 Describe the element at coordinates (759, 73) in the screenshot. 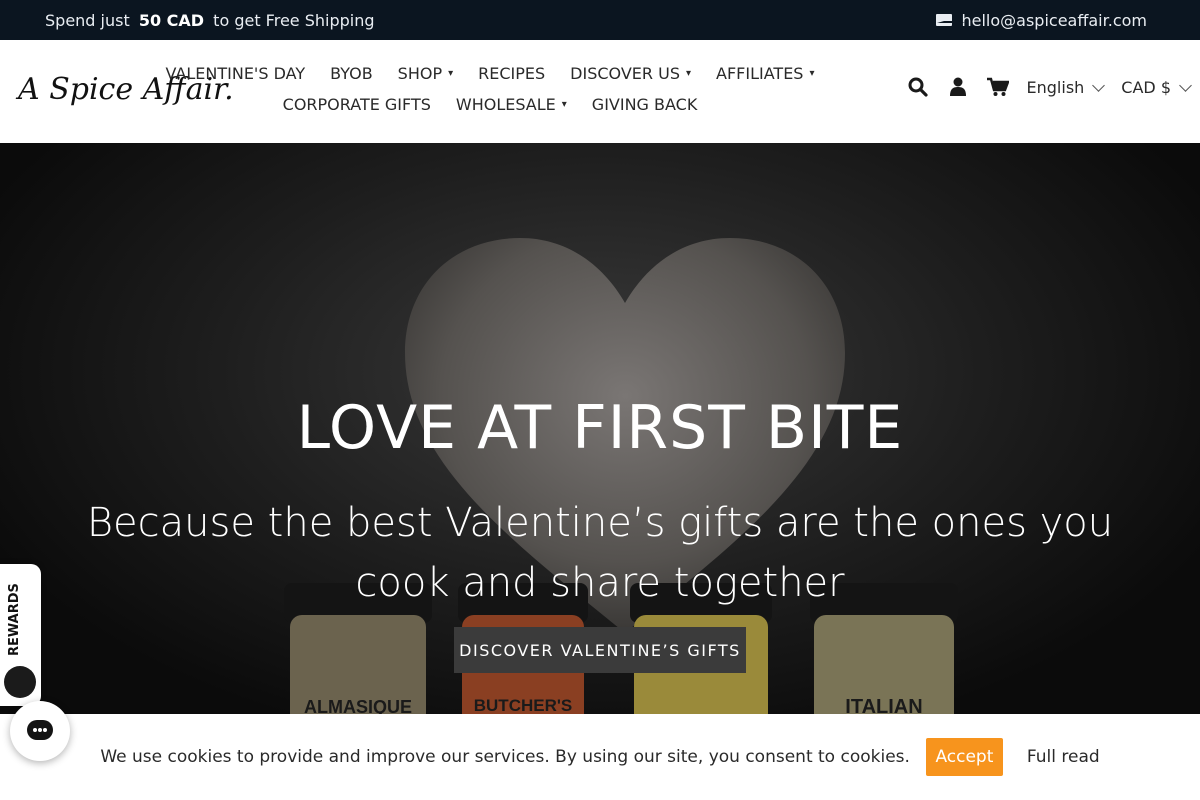

I see `nav-label: AFFILIATES` at that location.